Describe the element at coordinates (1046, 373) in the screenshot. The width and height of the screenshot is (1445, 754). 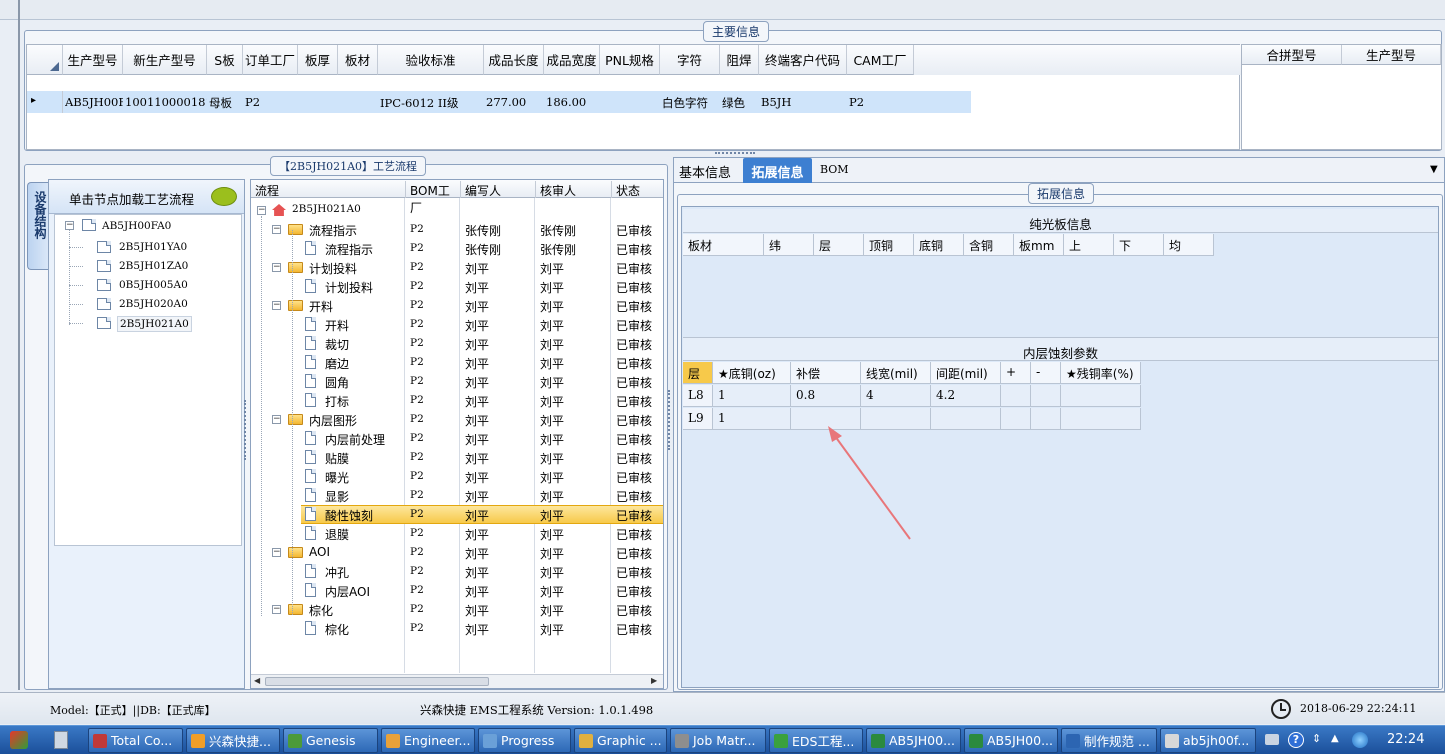
I see `etch-col-header: -` at that location.